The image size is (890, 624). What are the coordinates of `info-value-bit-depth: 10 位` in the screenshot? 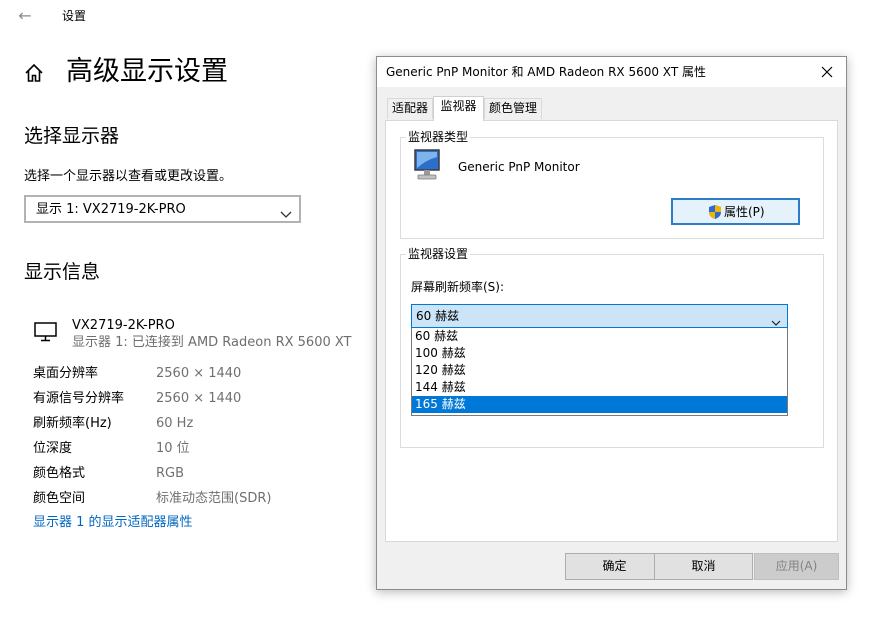 It's located at (173, 448).